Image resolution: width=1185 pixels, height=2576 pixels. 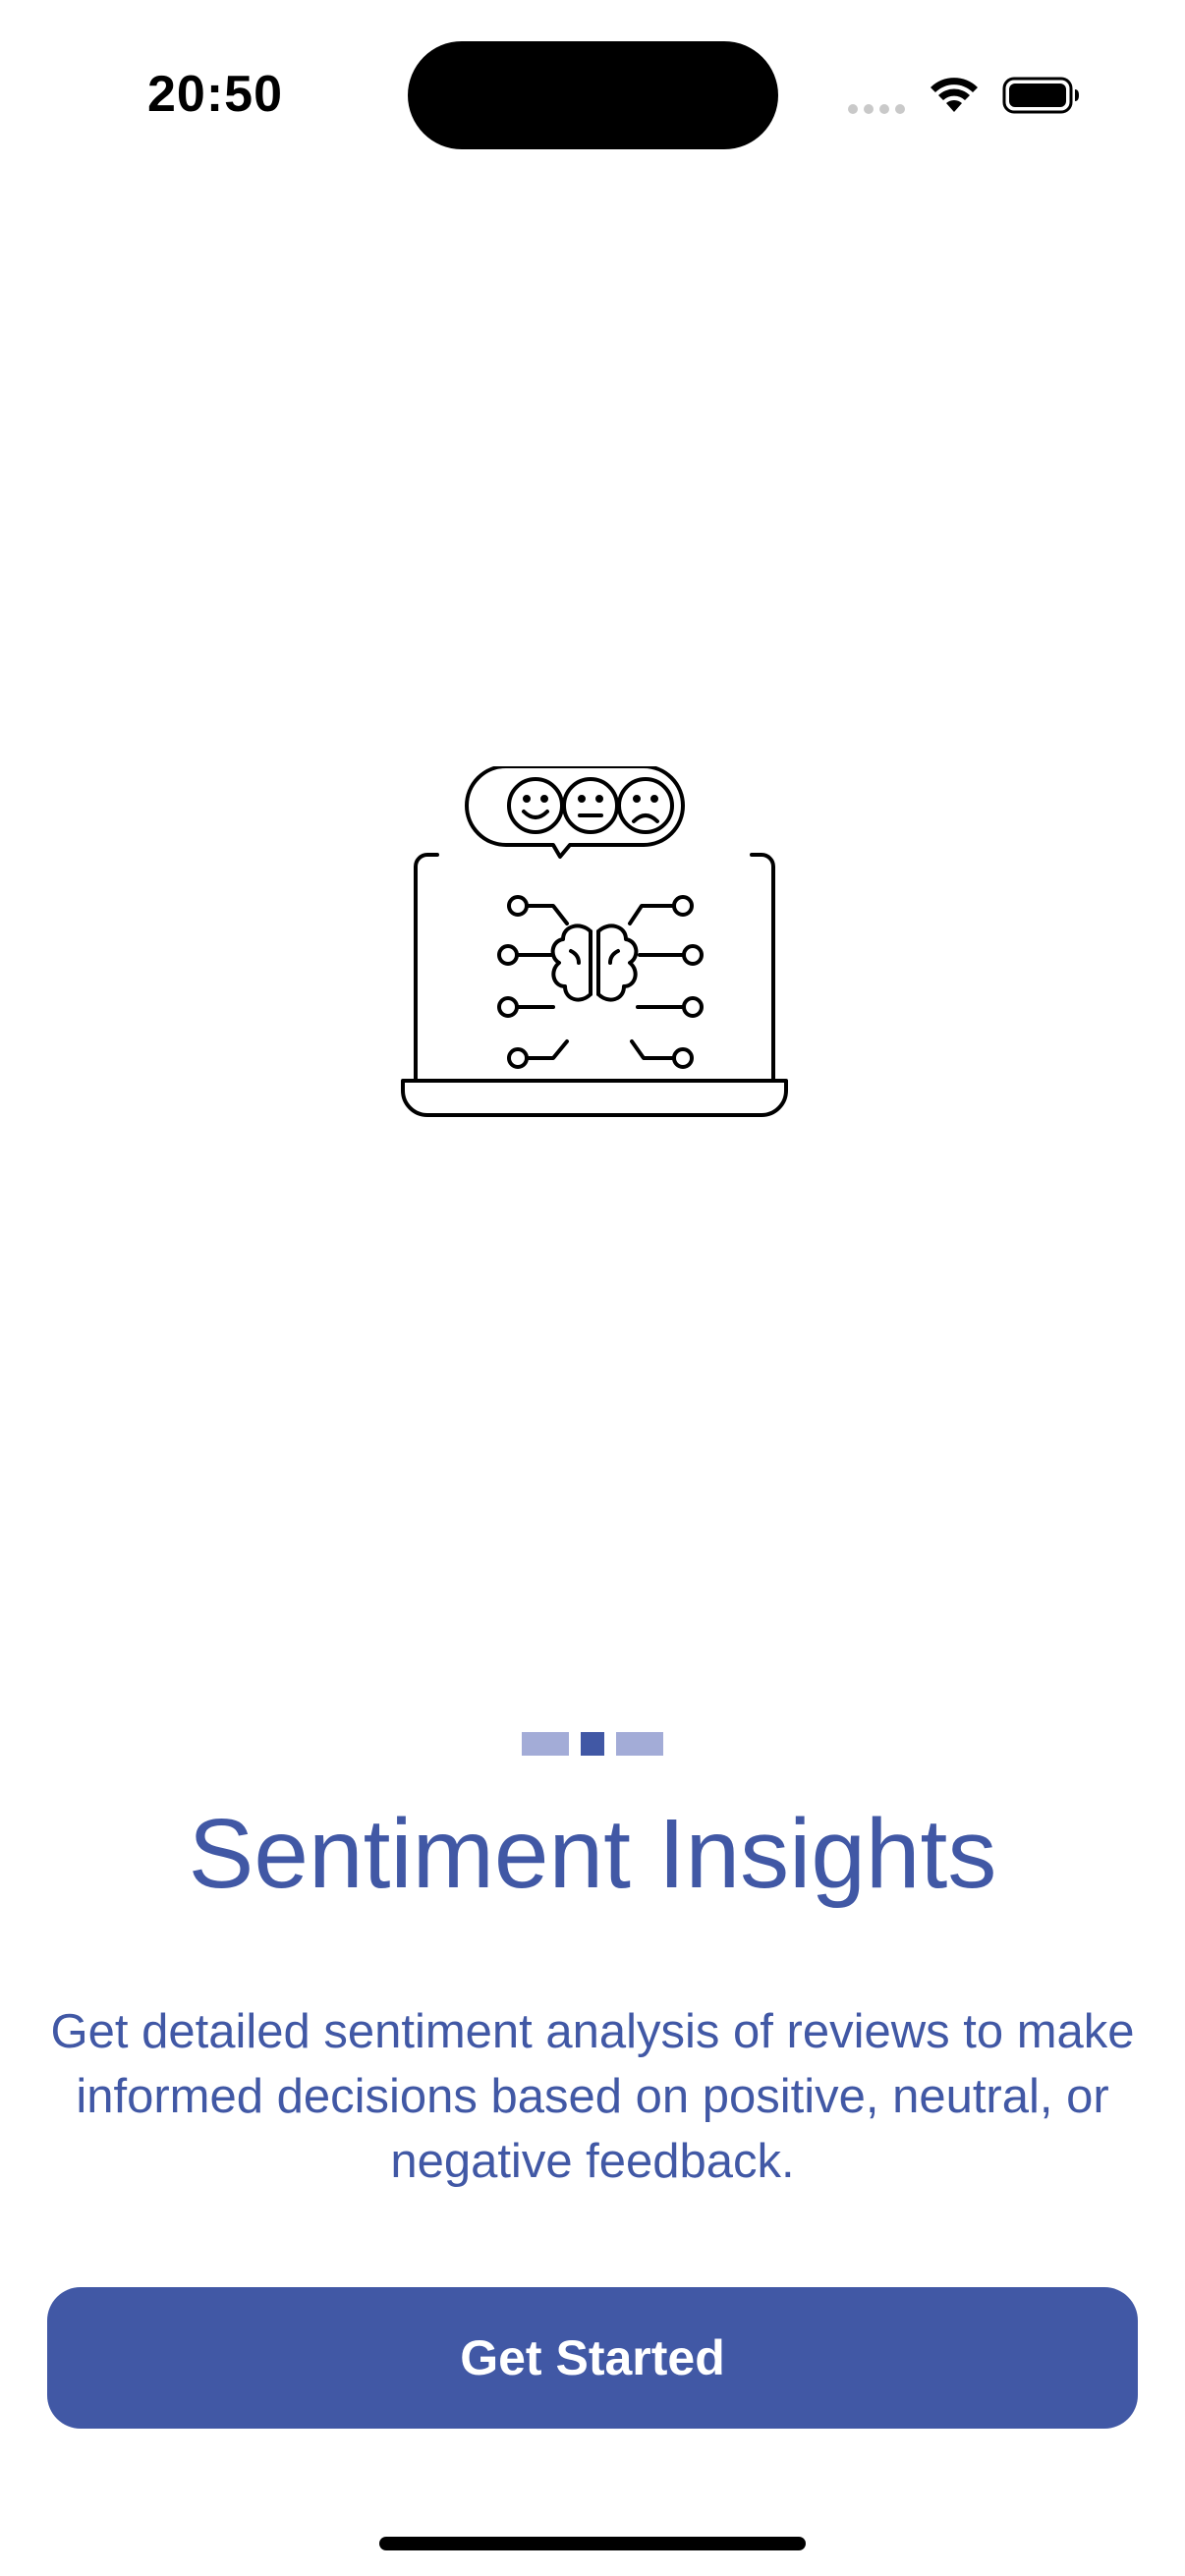 I want to click on page-indicator, so click(x=592, y=1744).